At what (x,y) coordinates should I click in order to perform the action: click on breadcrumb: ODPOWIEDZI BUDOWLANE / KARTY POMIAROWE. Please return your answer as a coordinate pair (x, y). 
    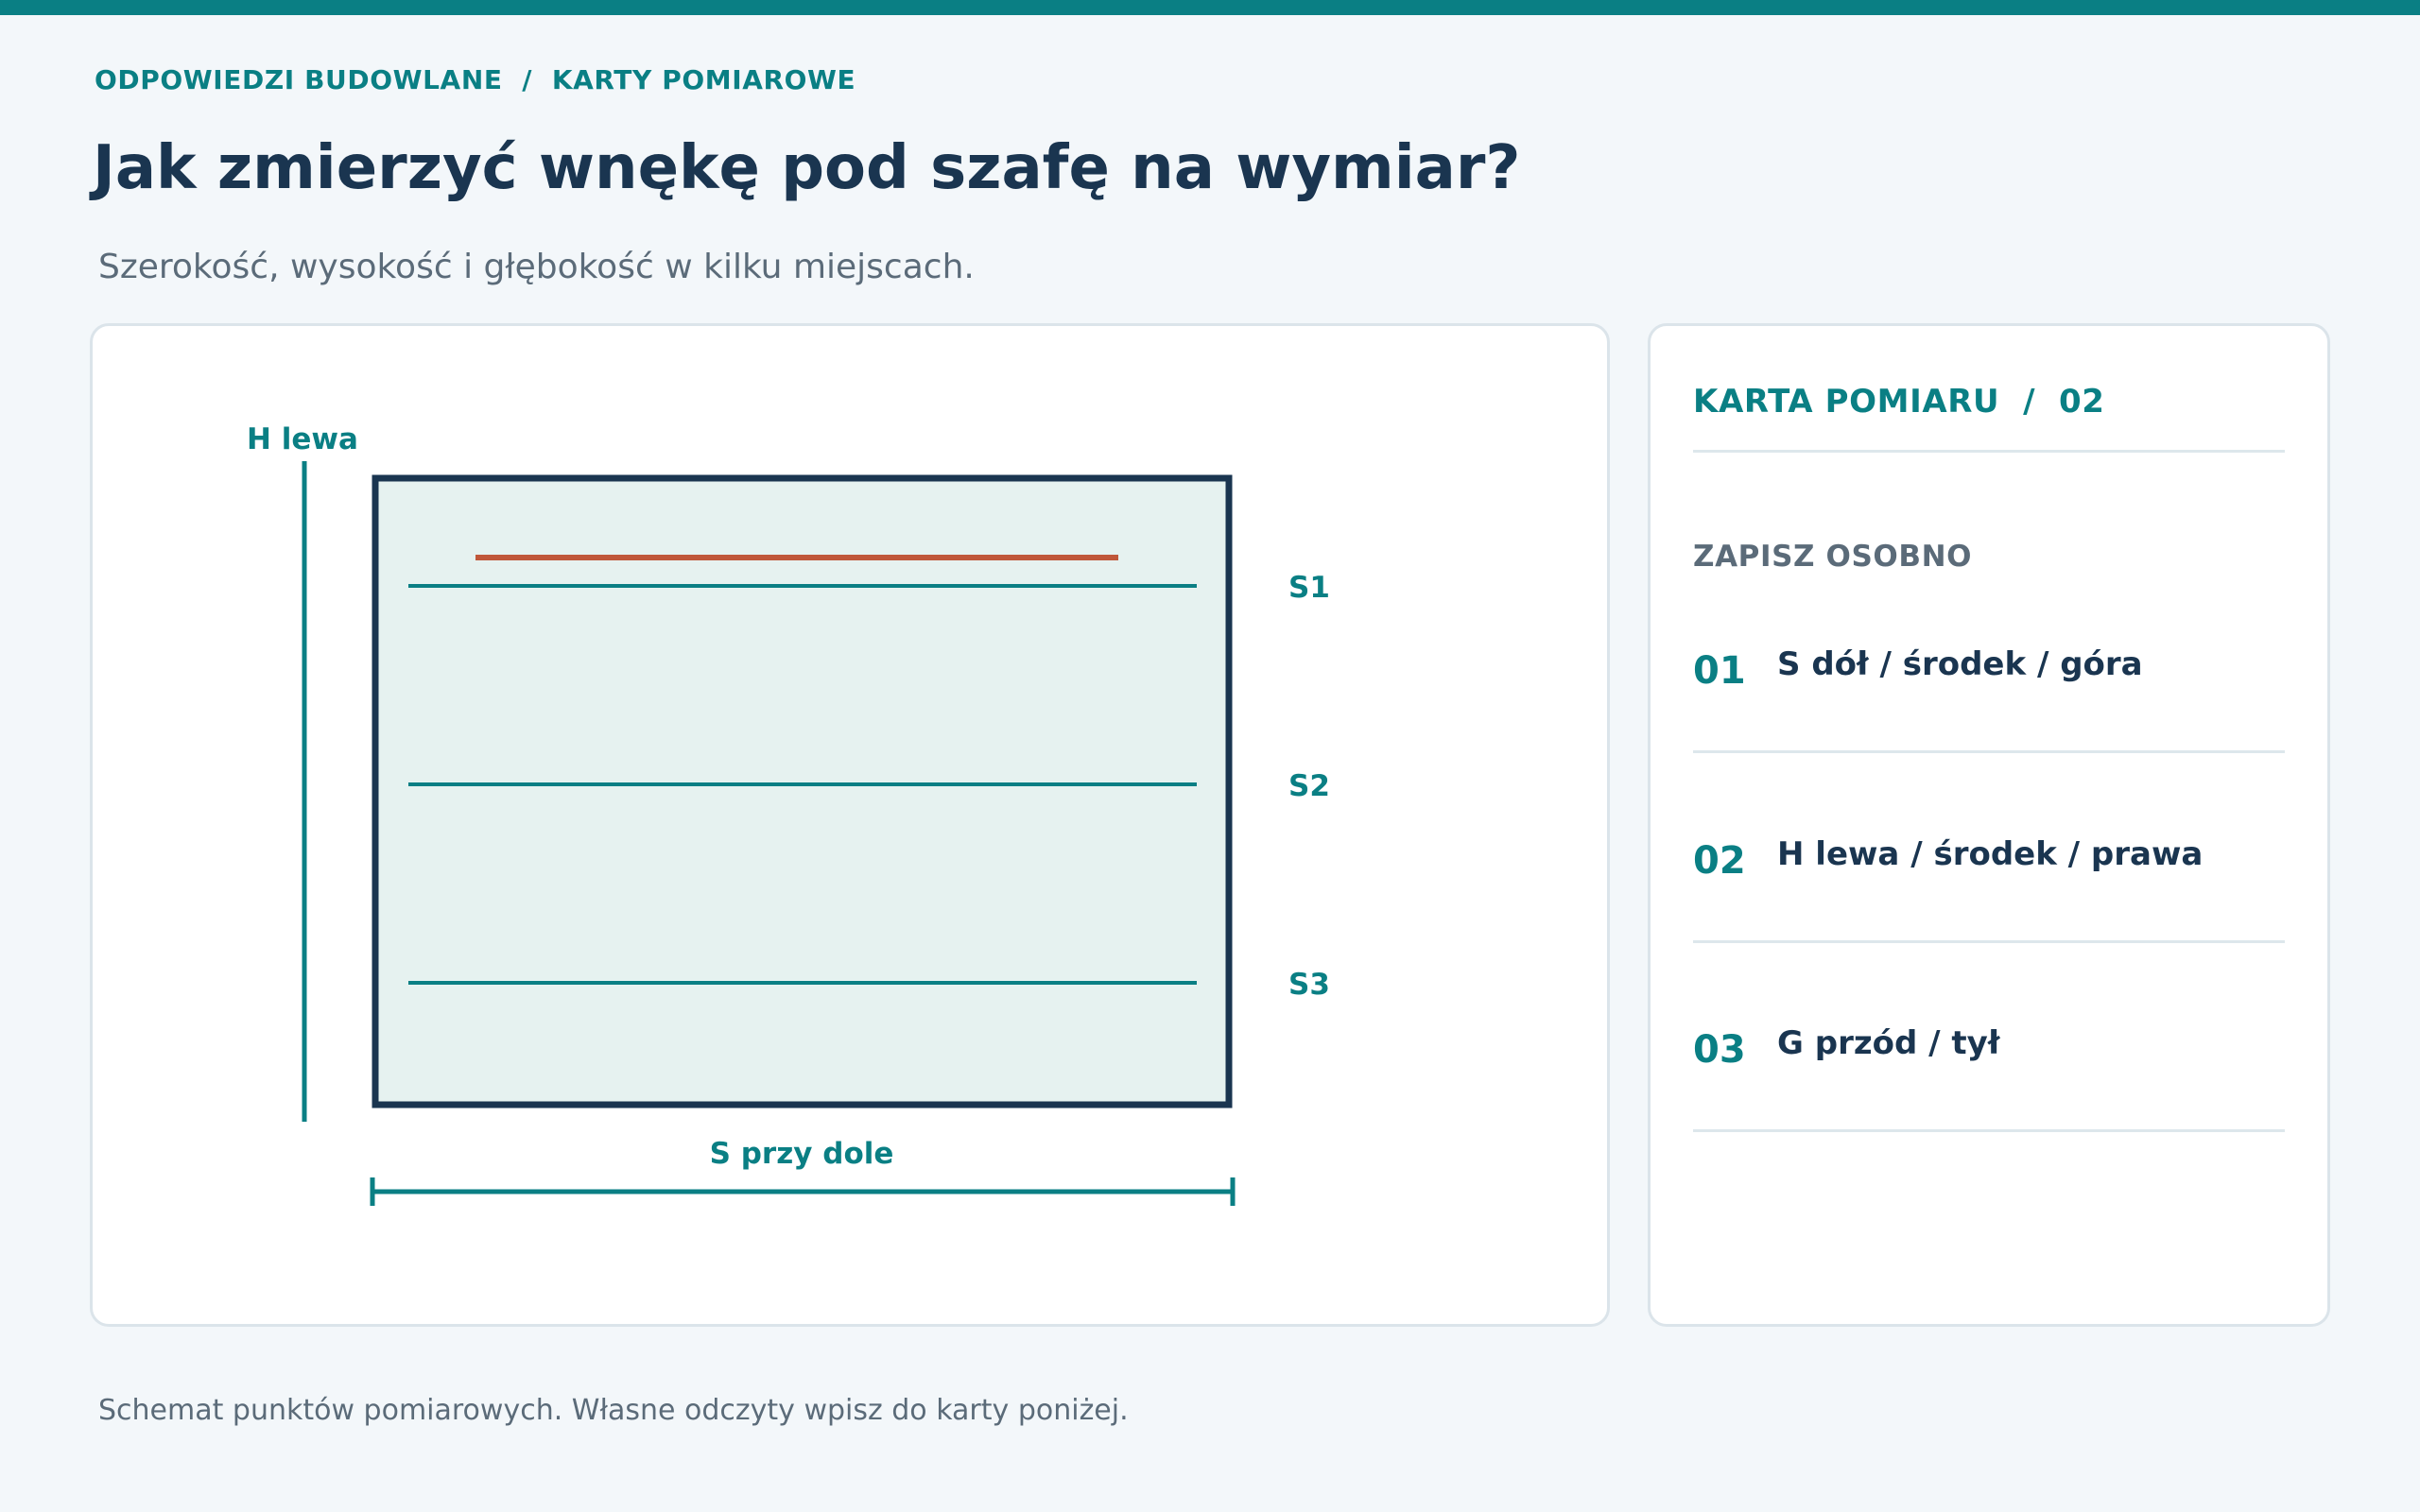
    Looking at the image, I should click on (475, 79).